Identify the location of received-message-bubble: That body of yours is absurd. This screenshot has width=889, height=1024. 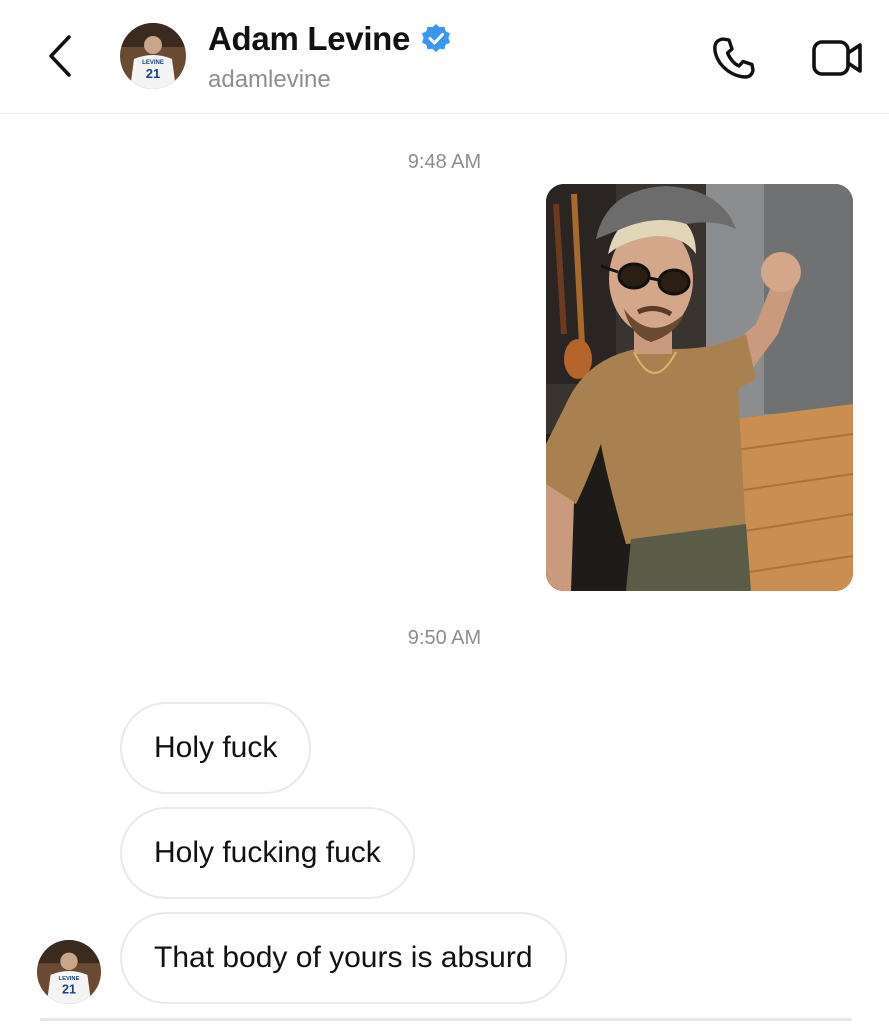
(343, 958).